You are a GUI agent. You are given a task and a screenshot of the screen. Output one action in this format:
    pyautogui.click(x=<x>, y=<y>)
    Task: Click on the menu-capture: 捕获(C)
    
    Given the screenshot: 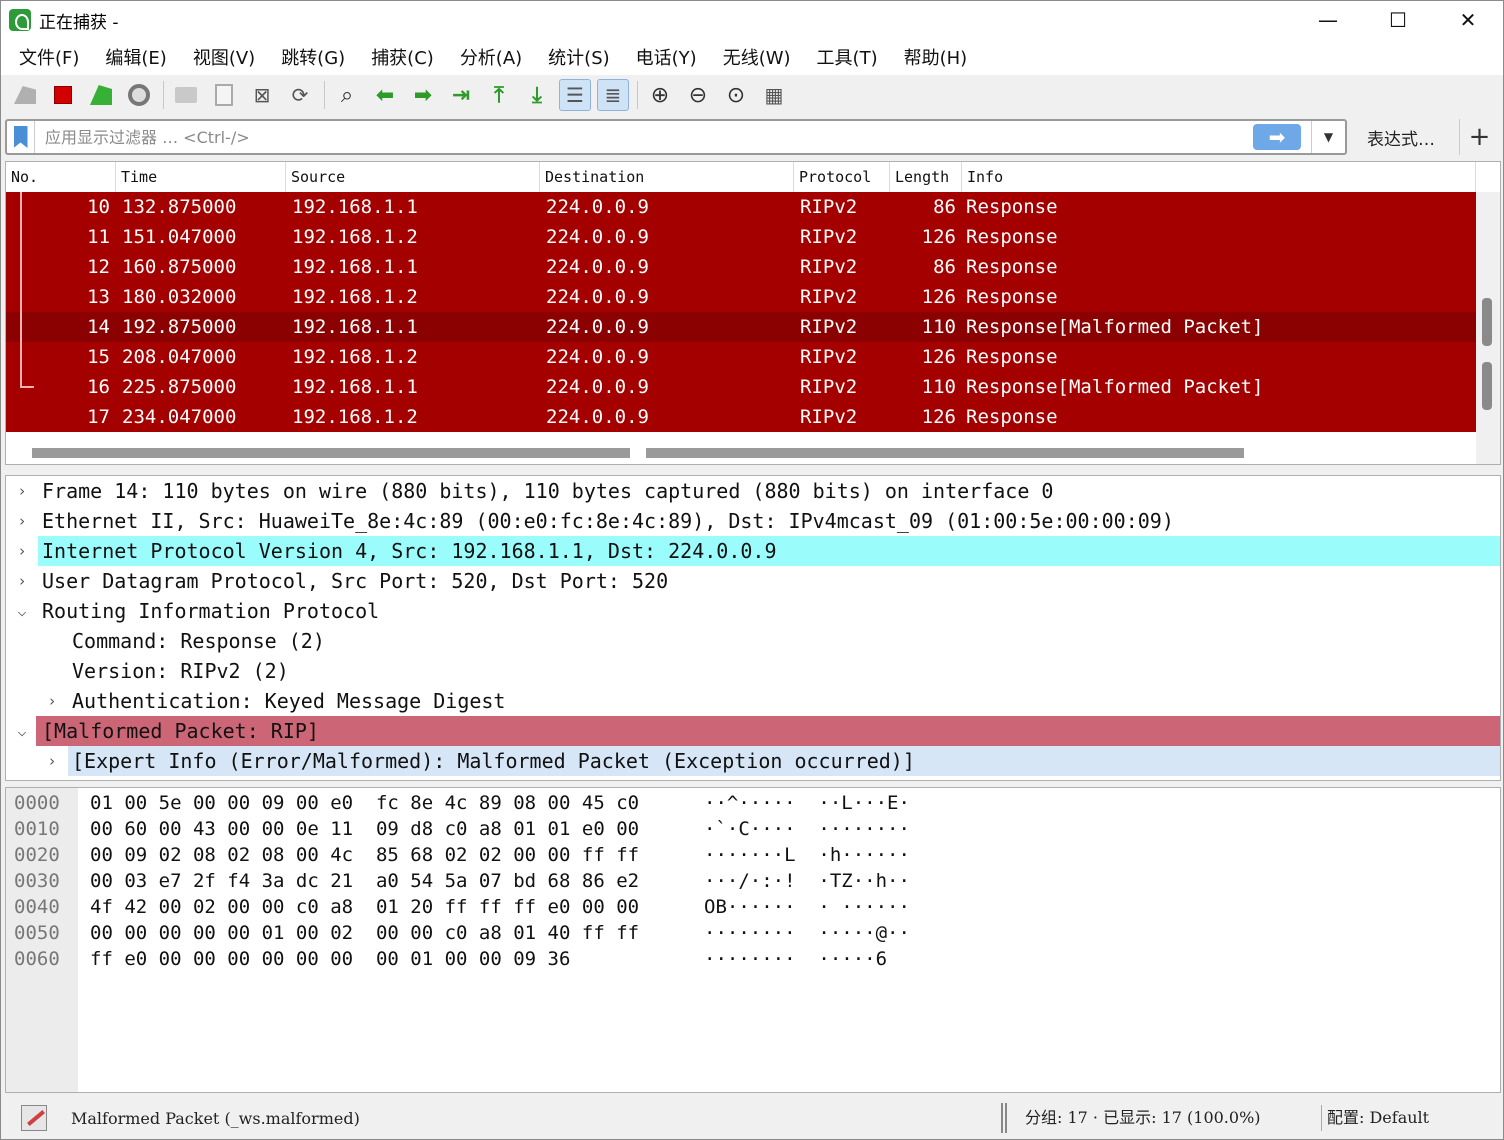 What is the action you would take?
    pyautogui.click(x=405, y=57)
    